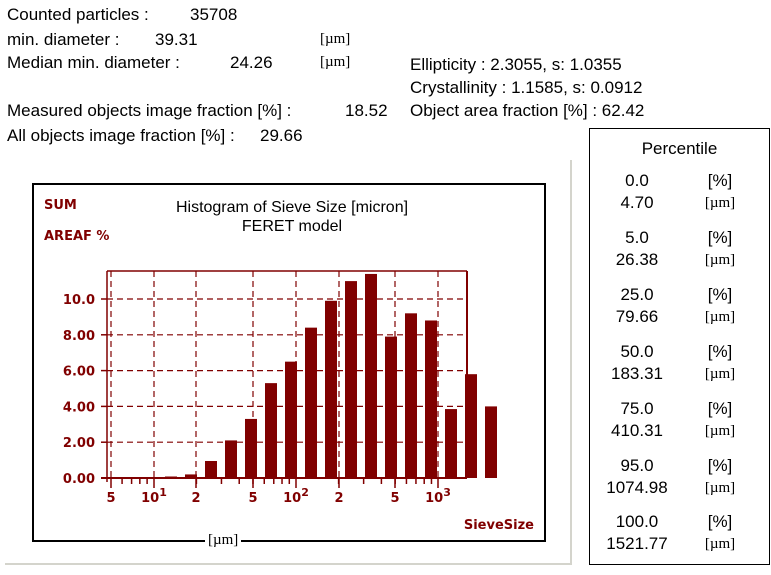 Image resolution: width=771 pixels, height=575 pixels. What do you see at coordinates (251, 62) in the screenshot?
I see `median-min-diameter-value: 24.26` at bounding box center [251, 62].